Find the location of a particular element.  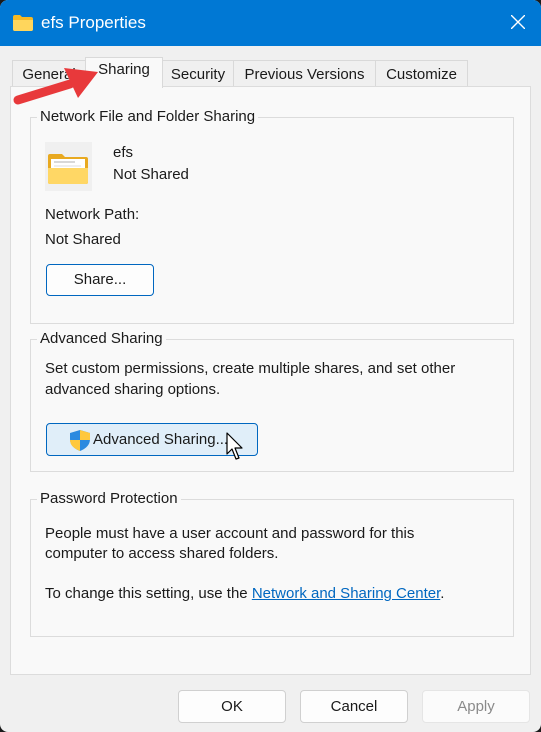

group-title: Network File and Folder Sharing is located at coordinates (148, 116).